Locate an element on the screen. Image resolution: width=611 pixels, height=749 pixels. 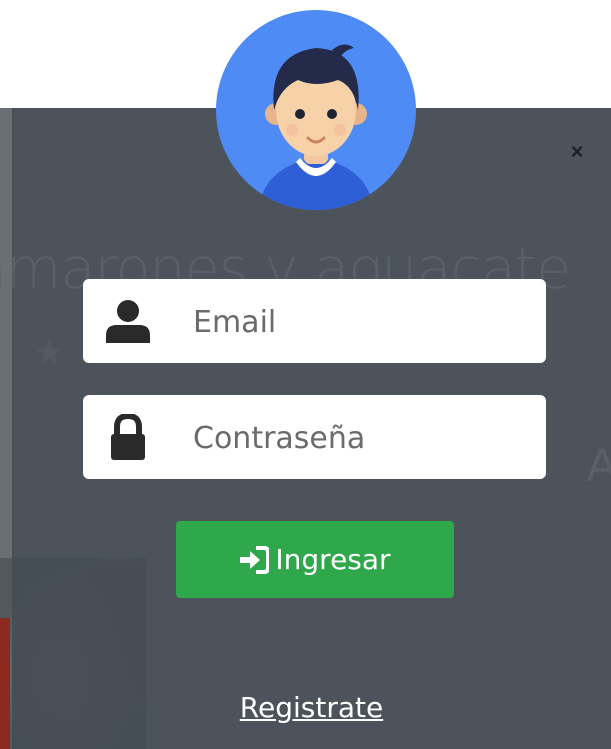
password-field is located at coordinates (314, 438).